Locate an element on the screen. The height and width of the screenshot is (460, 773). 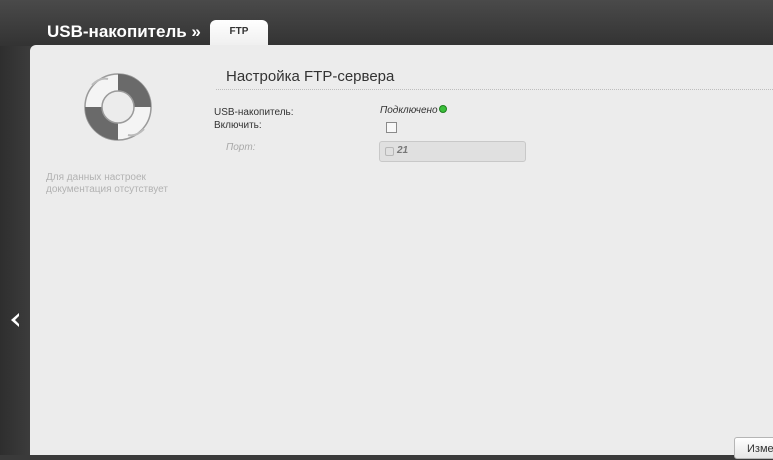
apply-button: Изме is located at coordinates (753, 448).